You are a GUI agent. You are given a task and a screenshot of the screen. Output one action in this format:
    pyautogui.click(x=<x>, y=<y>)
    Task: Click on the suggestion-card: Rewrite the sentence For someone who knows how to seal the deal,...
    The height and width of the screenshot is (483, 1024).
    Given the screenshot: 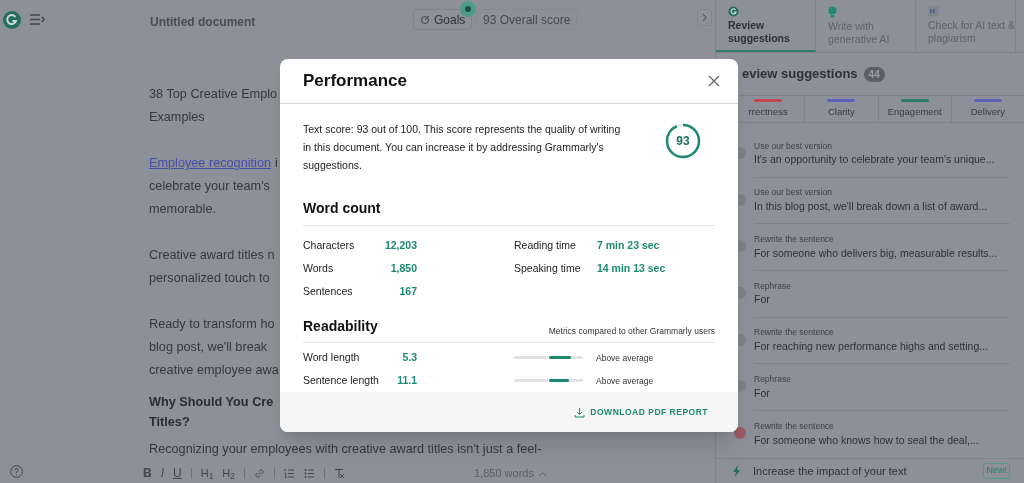 What is the action you would take?
    pyautogui.click(x=882, y=434)
    